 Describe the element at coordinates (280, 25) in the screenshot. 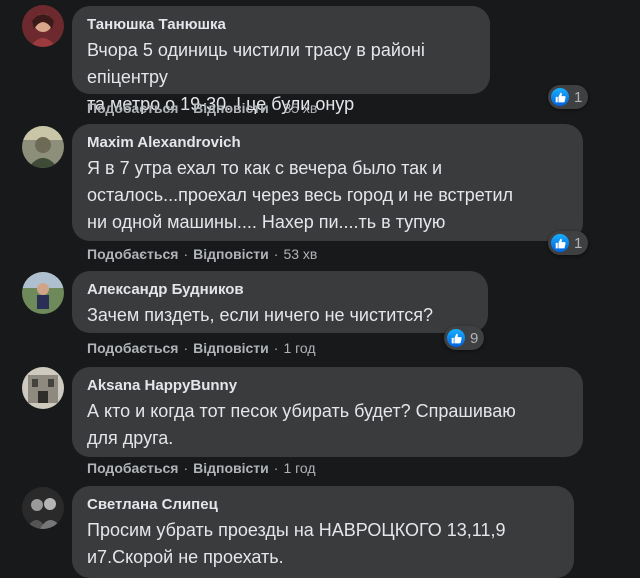

I see `comment-author: Танюшка Танюшка` at that location.